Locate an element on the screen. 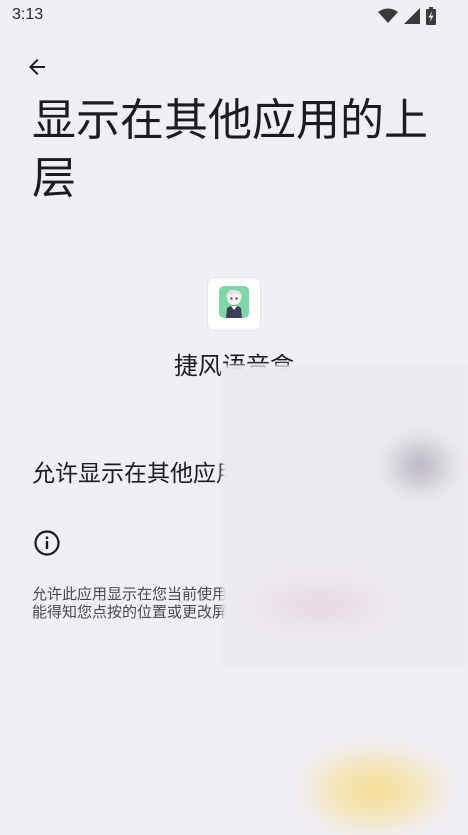 This screenshot has width=468, height=835. arrow-back-icon is located at coordinates (37, 69).